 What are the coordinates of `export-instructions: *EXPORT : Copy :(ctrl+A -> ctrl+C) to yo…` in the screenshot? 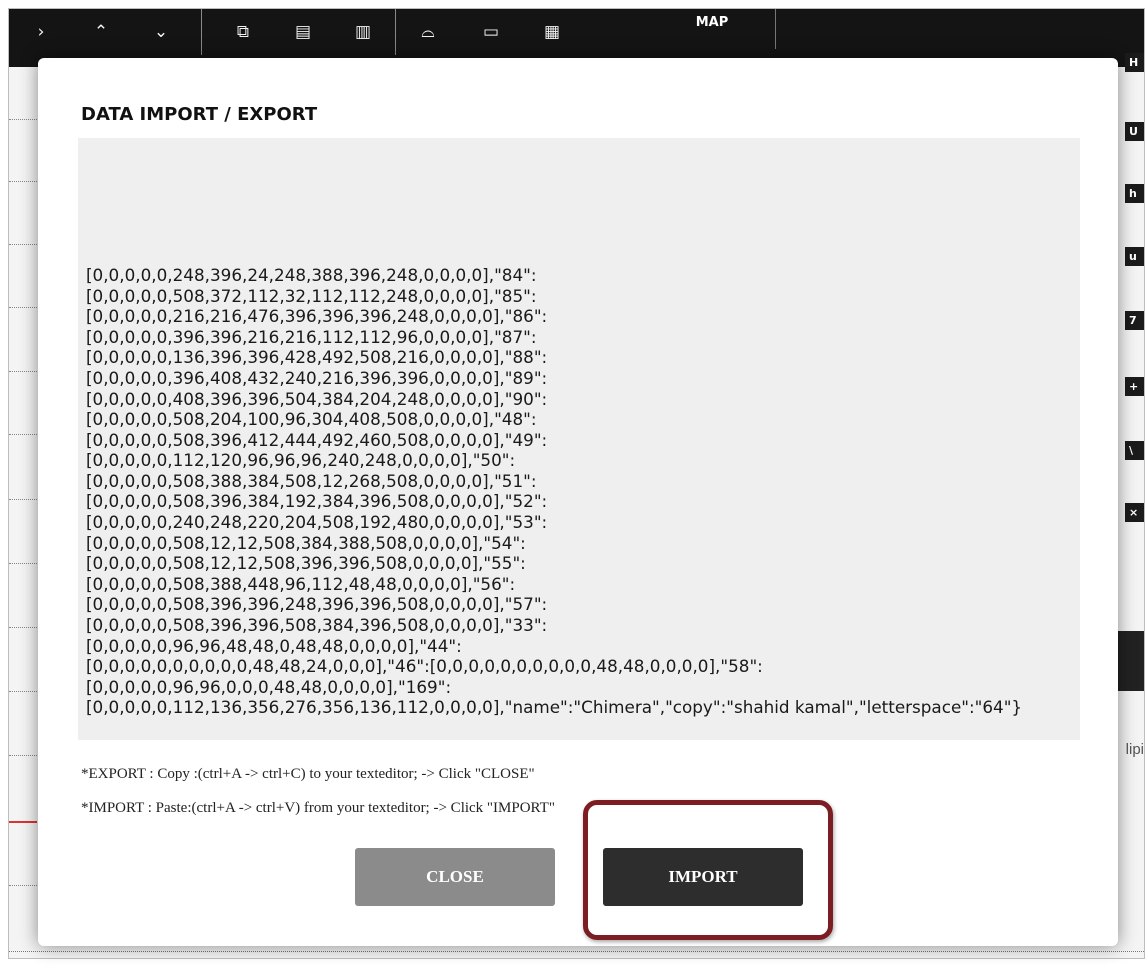 It's located at (308, 774).